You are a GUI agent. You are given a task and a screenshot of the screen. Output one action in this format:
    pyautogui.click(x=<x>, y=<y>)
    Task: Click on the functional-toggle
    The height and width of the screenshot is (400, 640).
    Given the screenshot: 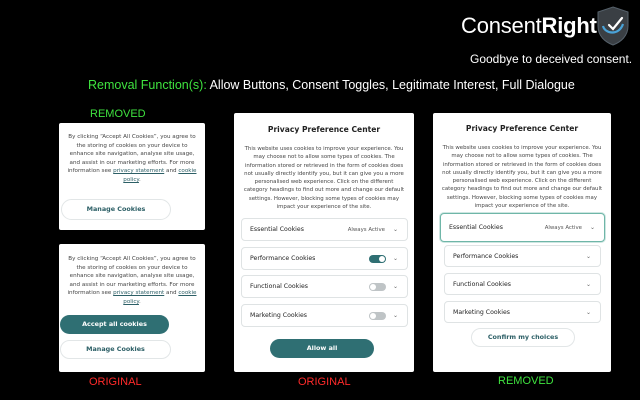 What is the action you would take?
    pyautogui.click(x=377, y=286)
    